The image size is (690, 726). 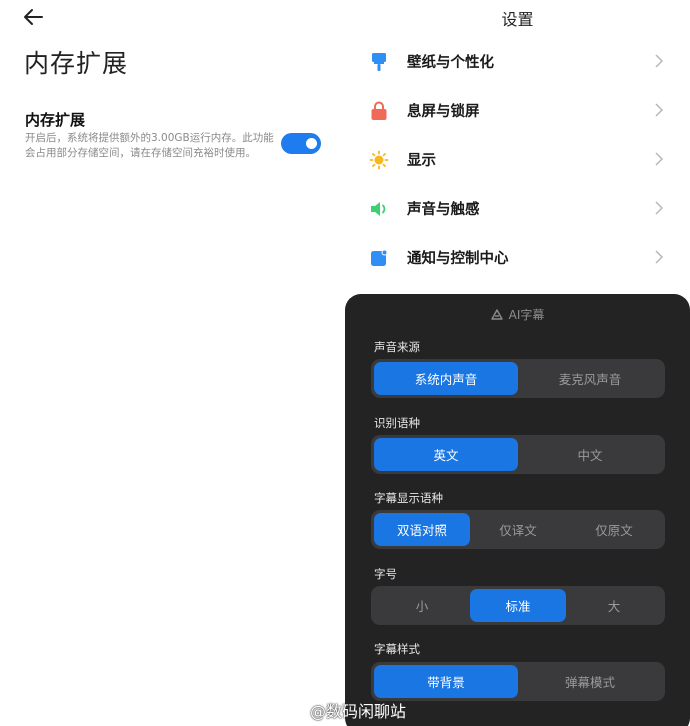 What do you see at coordinates (34, 17) in the screenshot?
I see `back-arrow-icon` at bounding box center [34, 17].